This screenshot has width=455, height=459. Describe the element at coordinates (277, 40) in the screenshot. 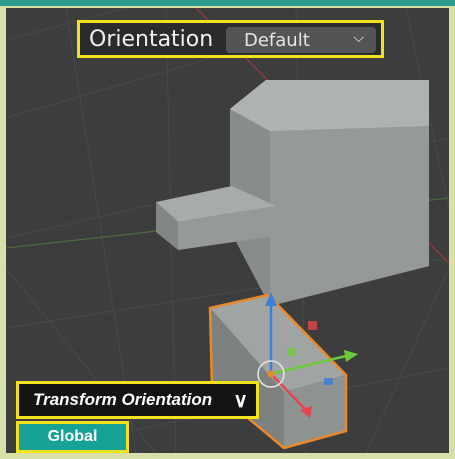

I see `orientation-value: Default` at that location.